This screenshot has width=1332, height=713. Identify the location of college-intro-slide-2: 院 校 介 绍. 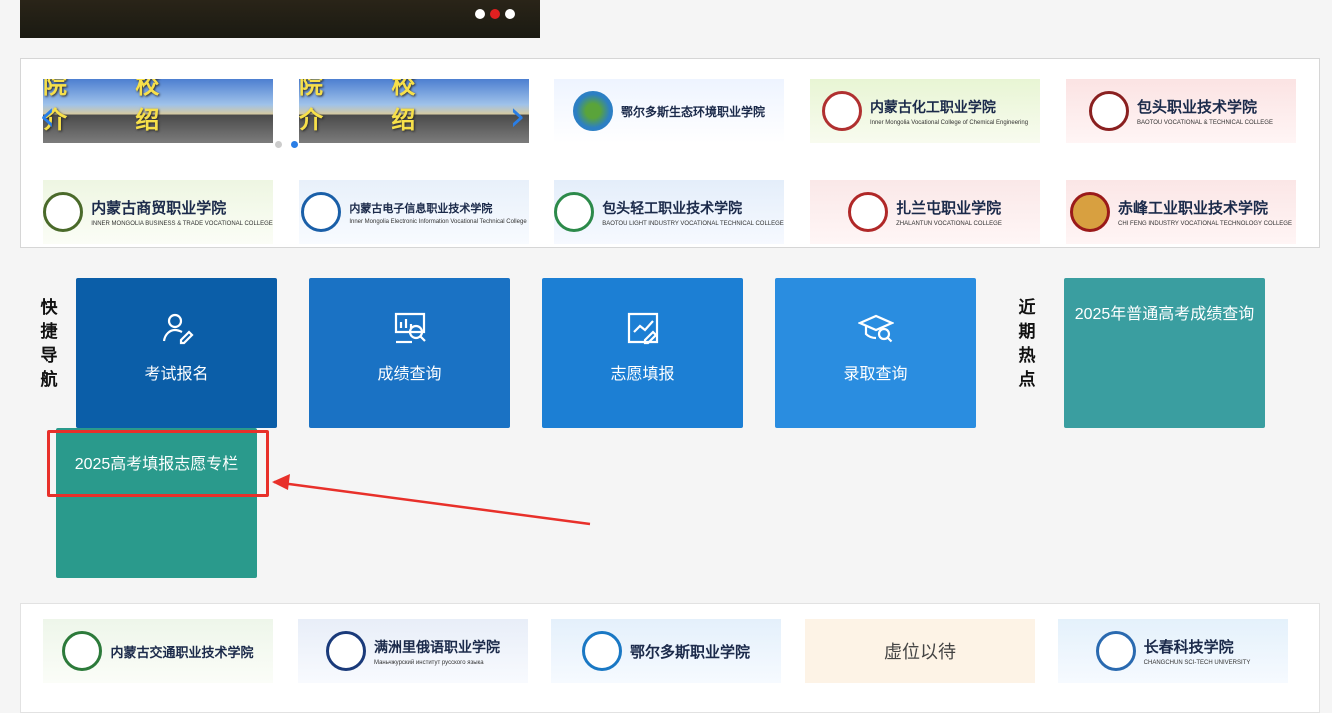
(414, 111).